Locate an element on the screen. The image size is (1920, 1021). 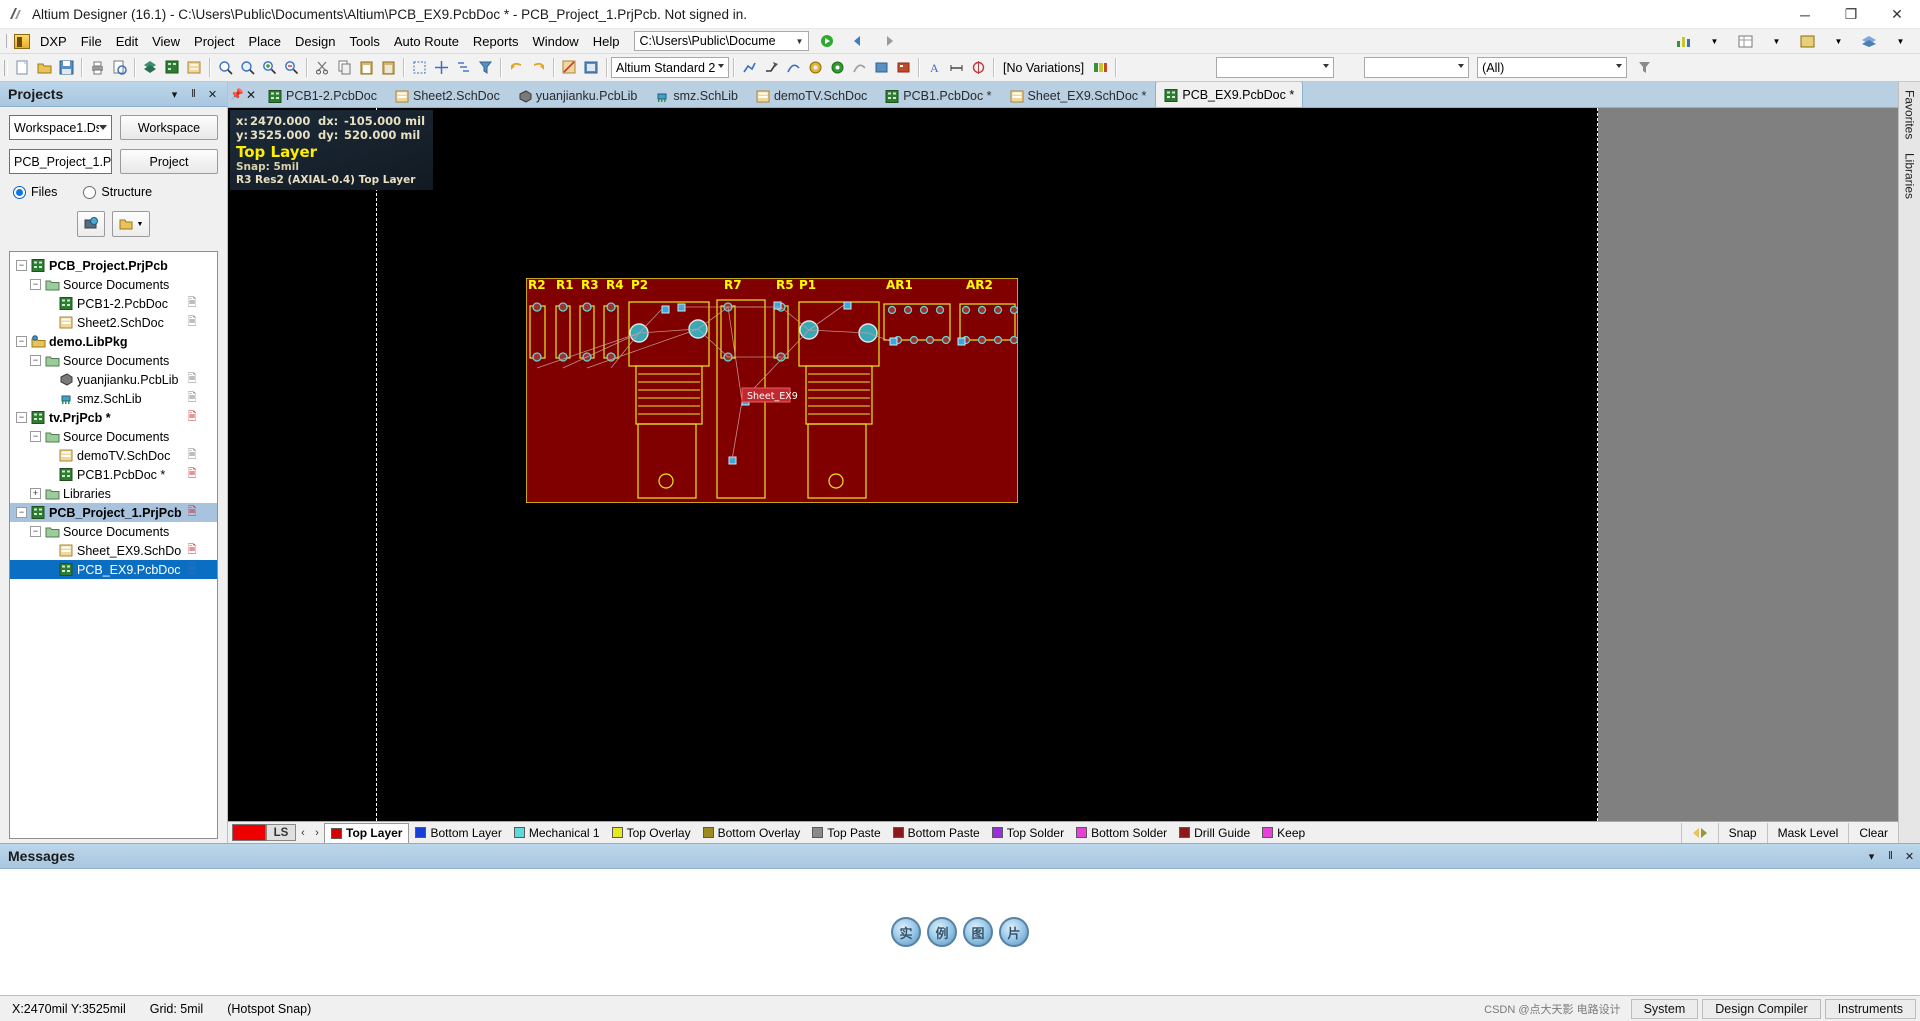
back-button is located at coordinates (857, 41).